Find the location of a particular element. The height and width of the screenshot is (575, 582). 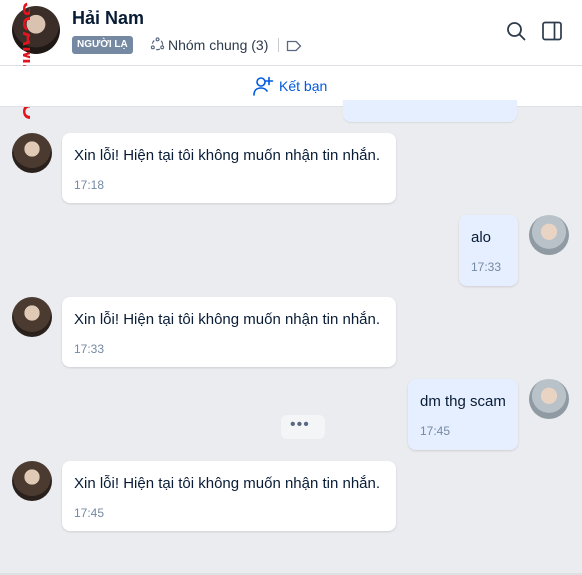

message-text: alo is located at coordinates (481, 237).